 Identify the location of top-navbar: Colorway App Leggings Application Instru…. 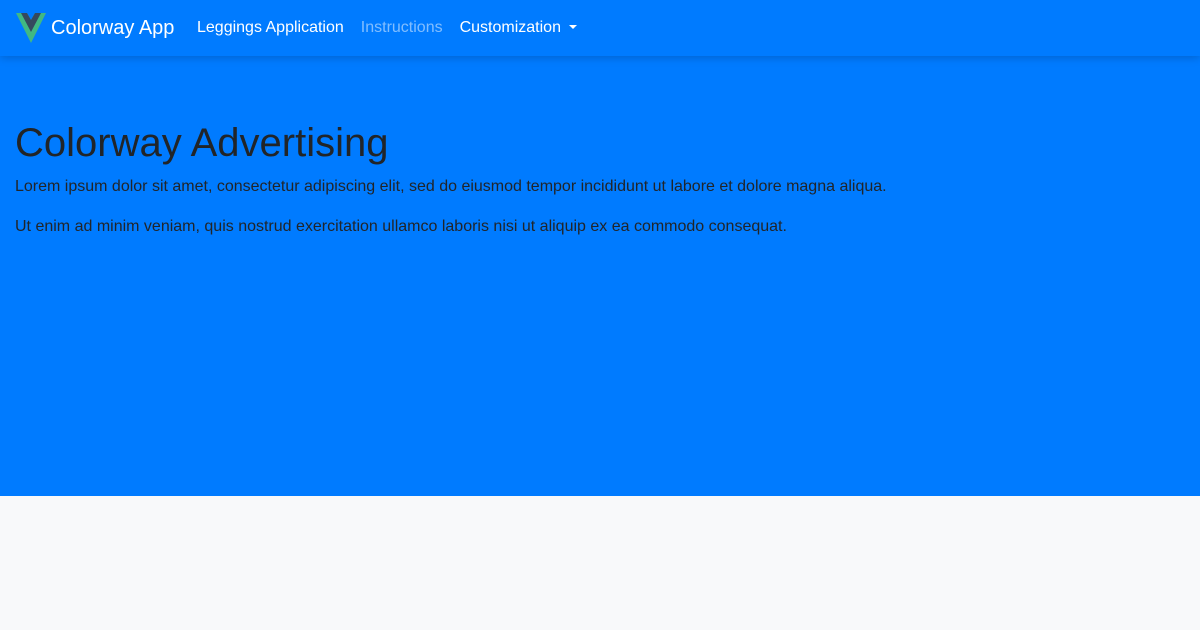
(600, 28).